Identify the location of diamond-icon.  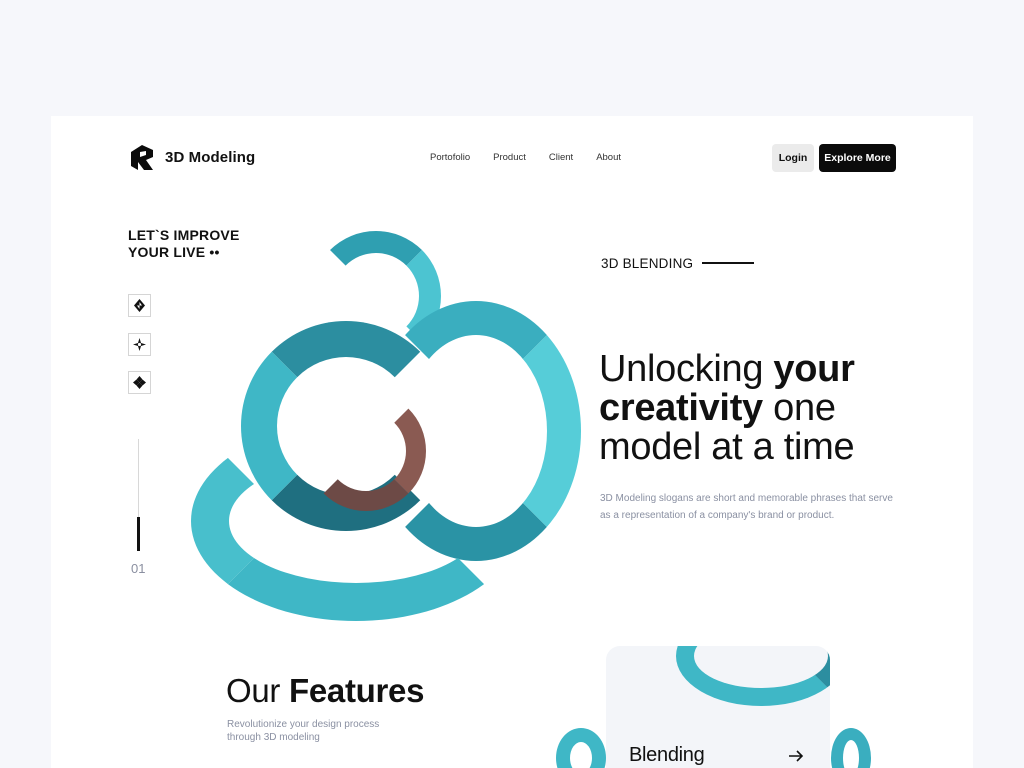
(139, 305).